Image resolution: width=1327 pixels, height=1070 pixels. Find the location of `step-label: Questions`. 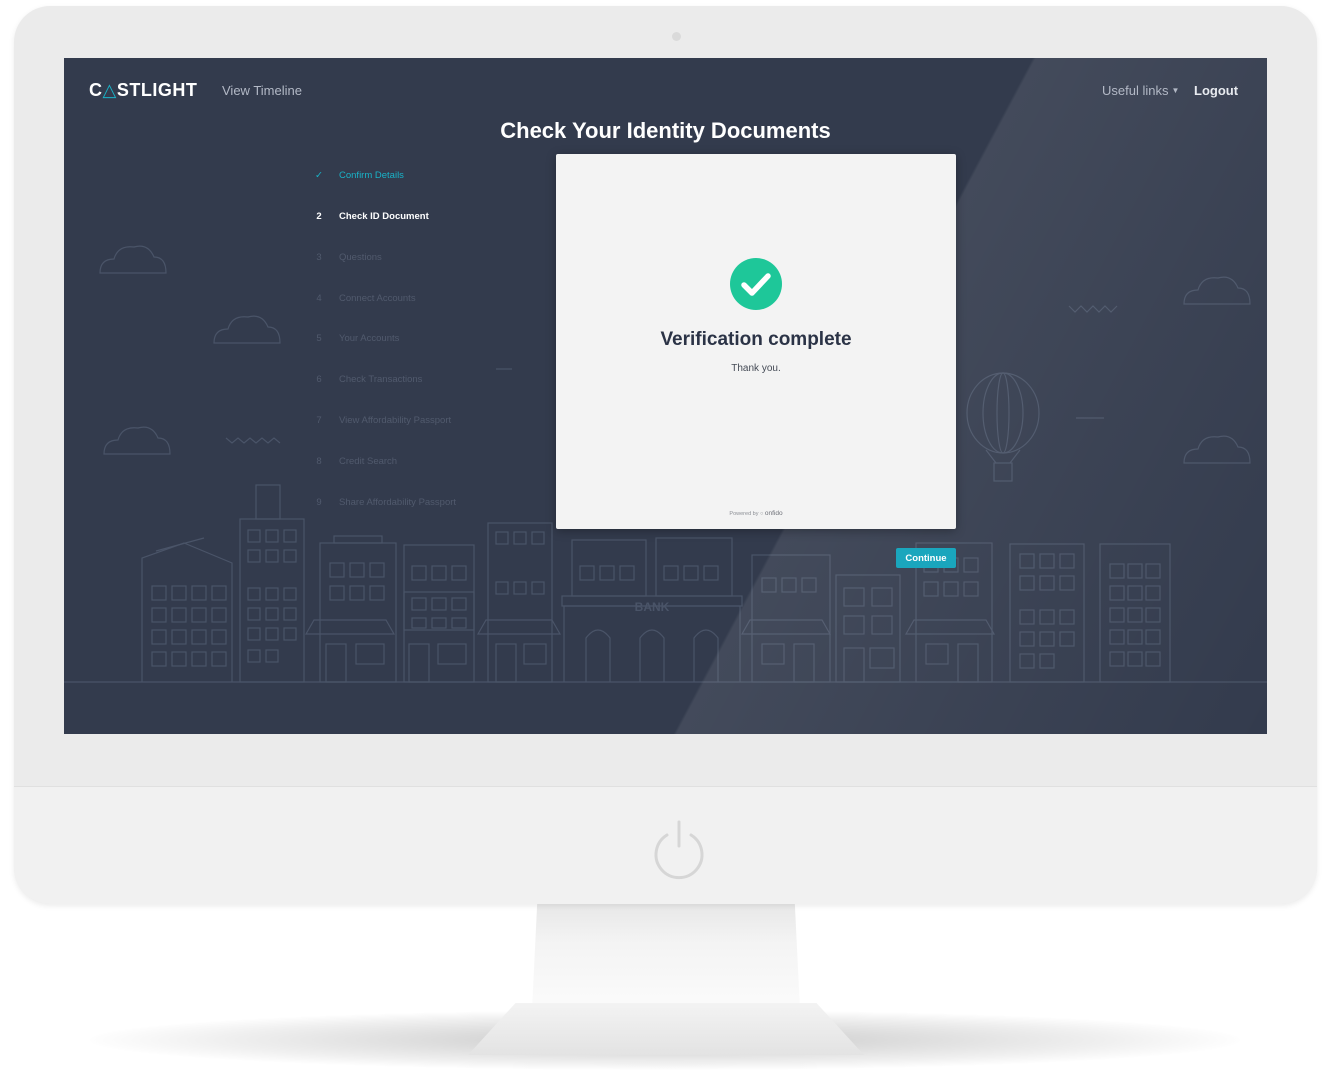

step-label: Questions is located at coordinates (360, 257).